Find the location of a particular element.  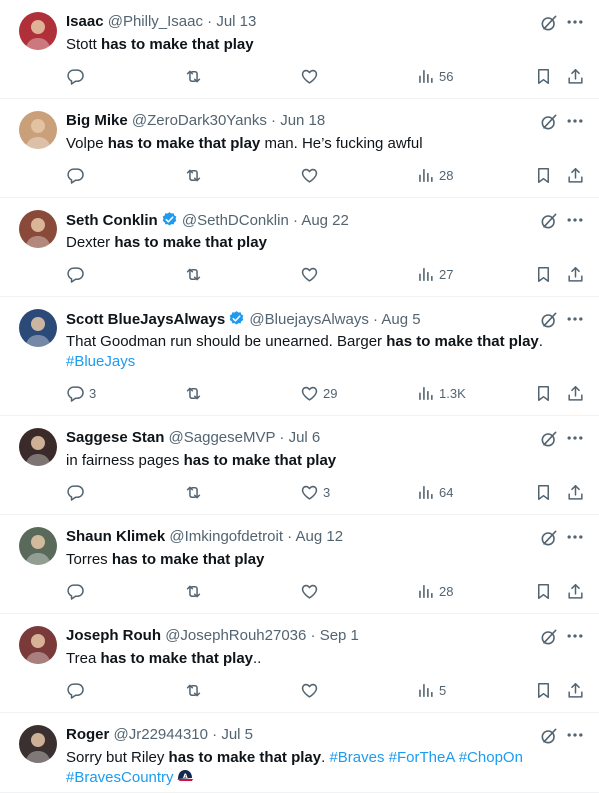

views-button: 64 is located at coordinates (434, 492).